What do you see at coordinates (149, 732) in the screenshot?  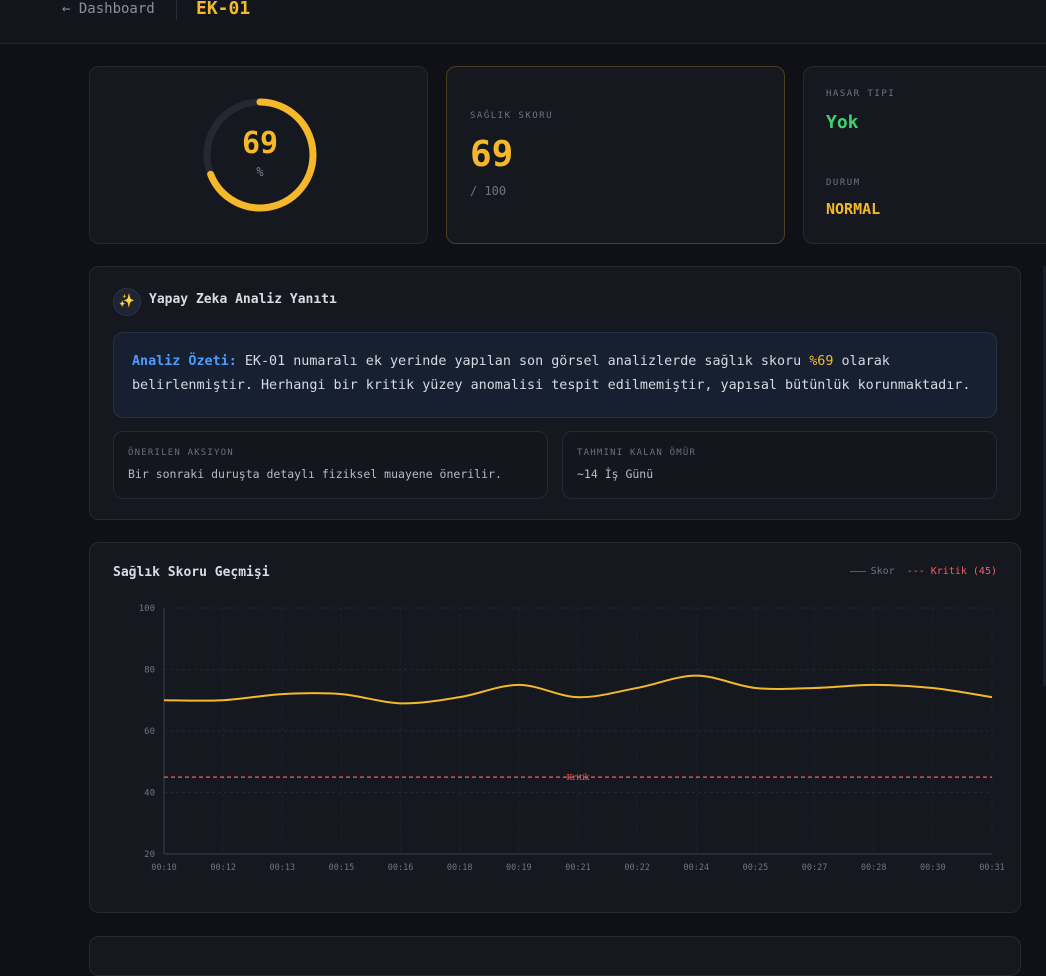 I see `y-tick-label: 60` at bounding box center [149, 732].